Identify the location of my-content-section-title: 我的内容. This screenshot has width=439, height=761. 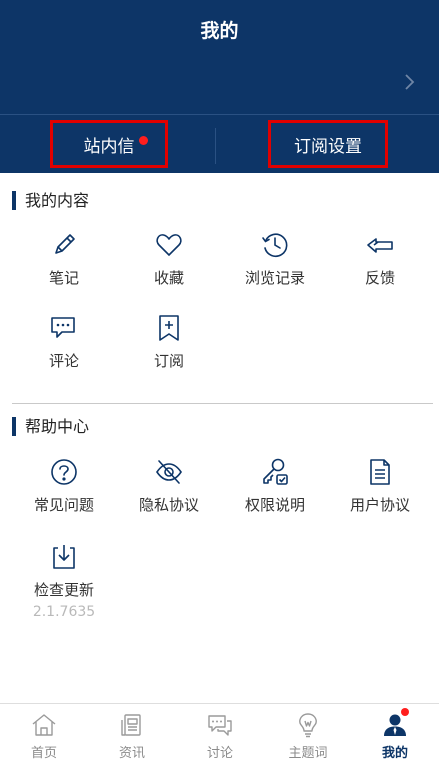
(50, 200).